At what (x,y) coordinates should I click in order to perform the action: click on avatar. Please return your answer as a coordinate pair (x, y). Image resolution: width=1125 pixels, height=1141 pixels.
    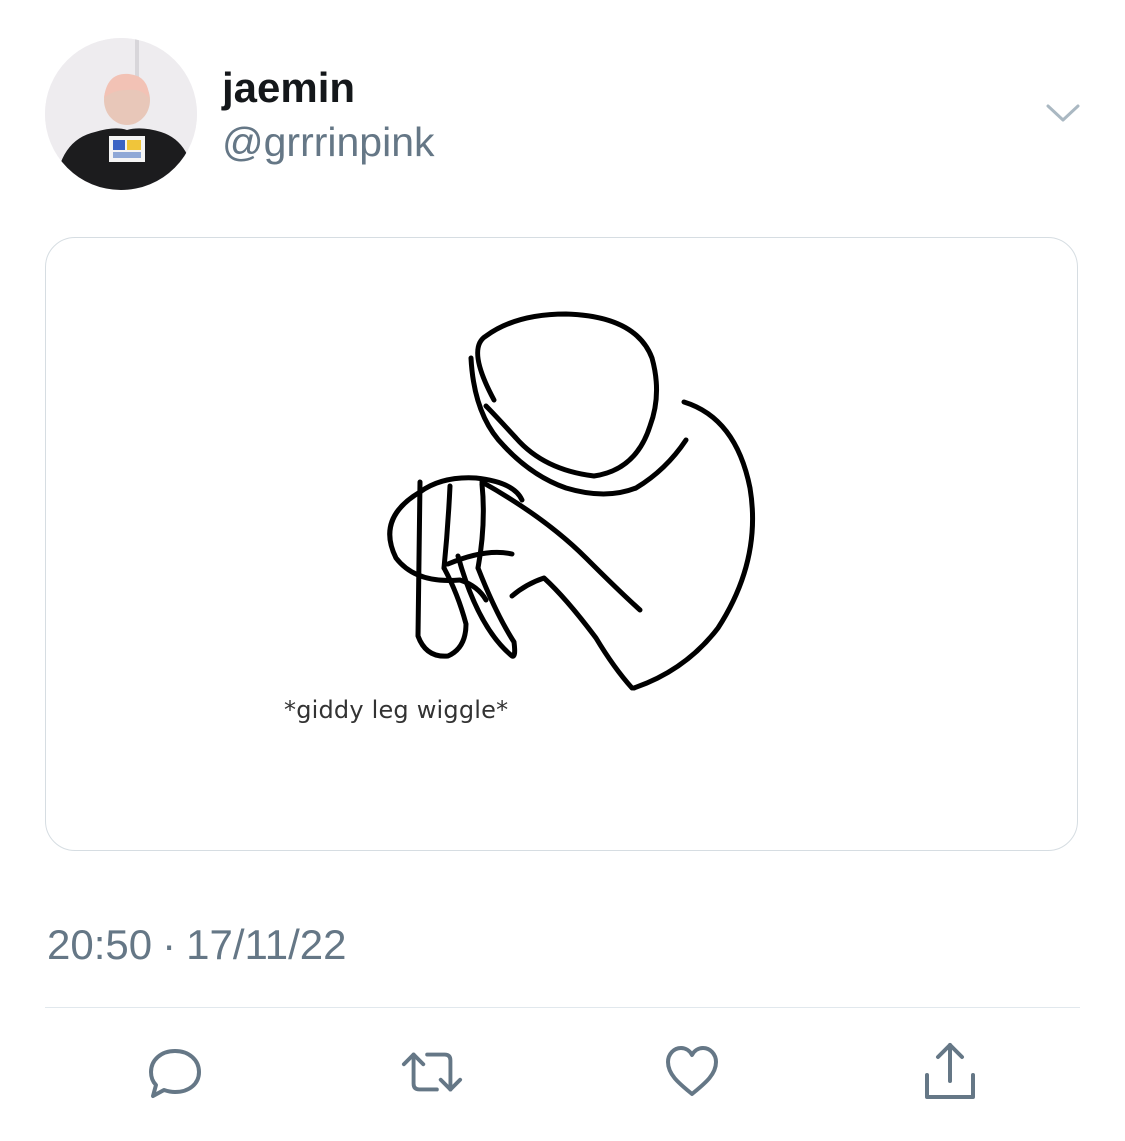
    Looking at the image, I should click on (121, 114).